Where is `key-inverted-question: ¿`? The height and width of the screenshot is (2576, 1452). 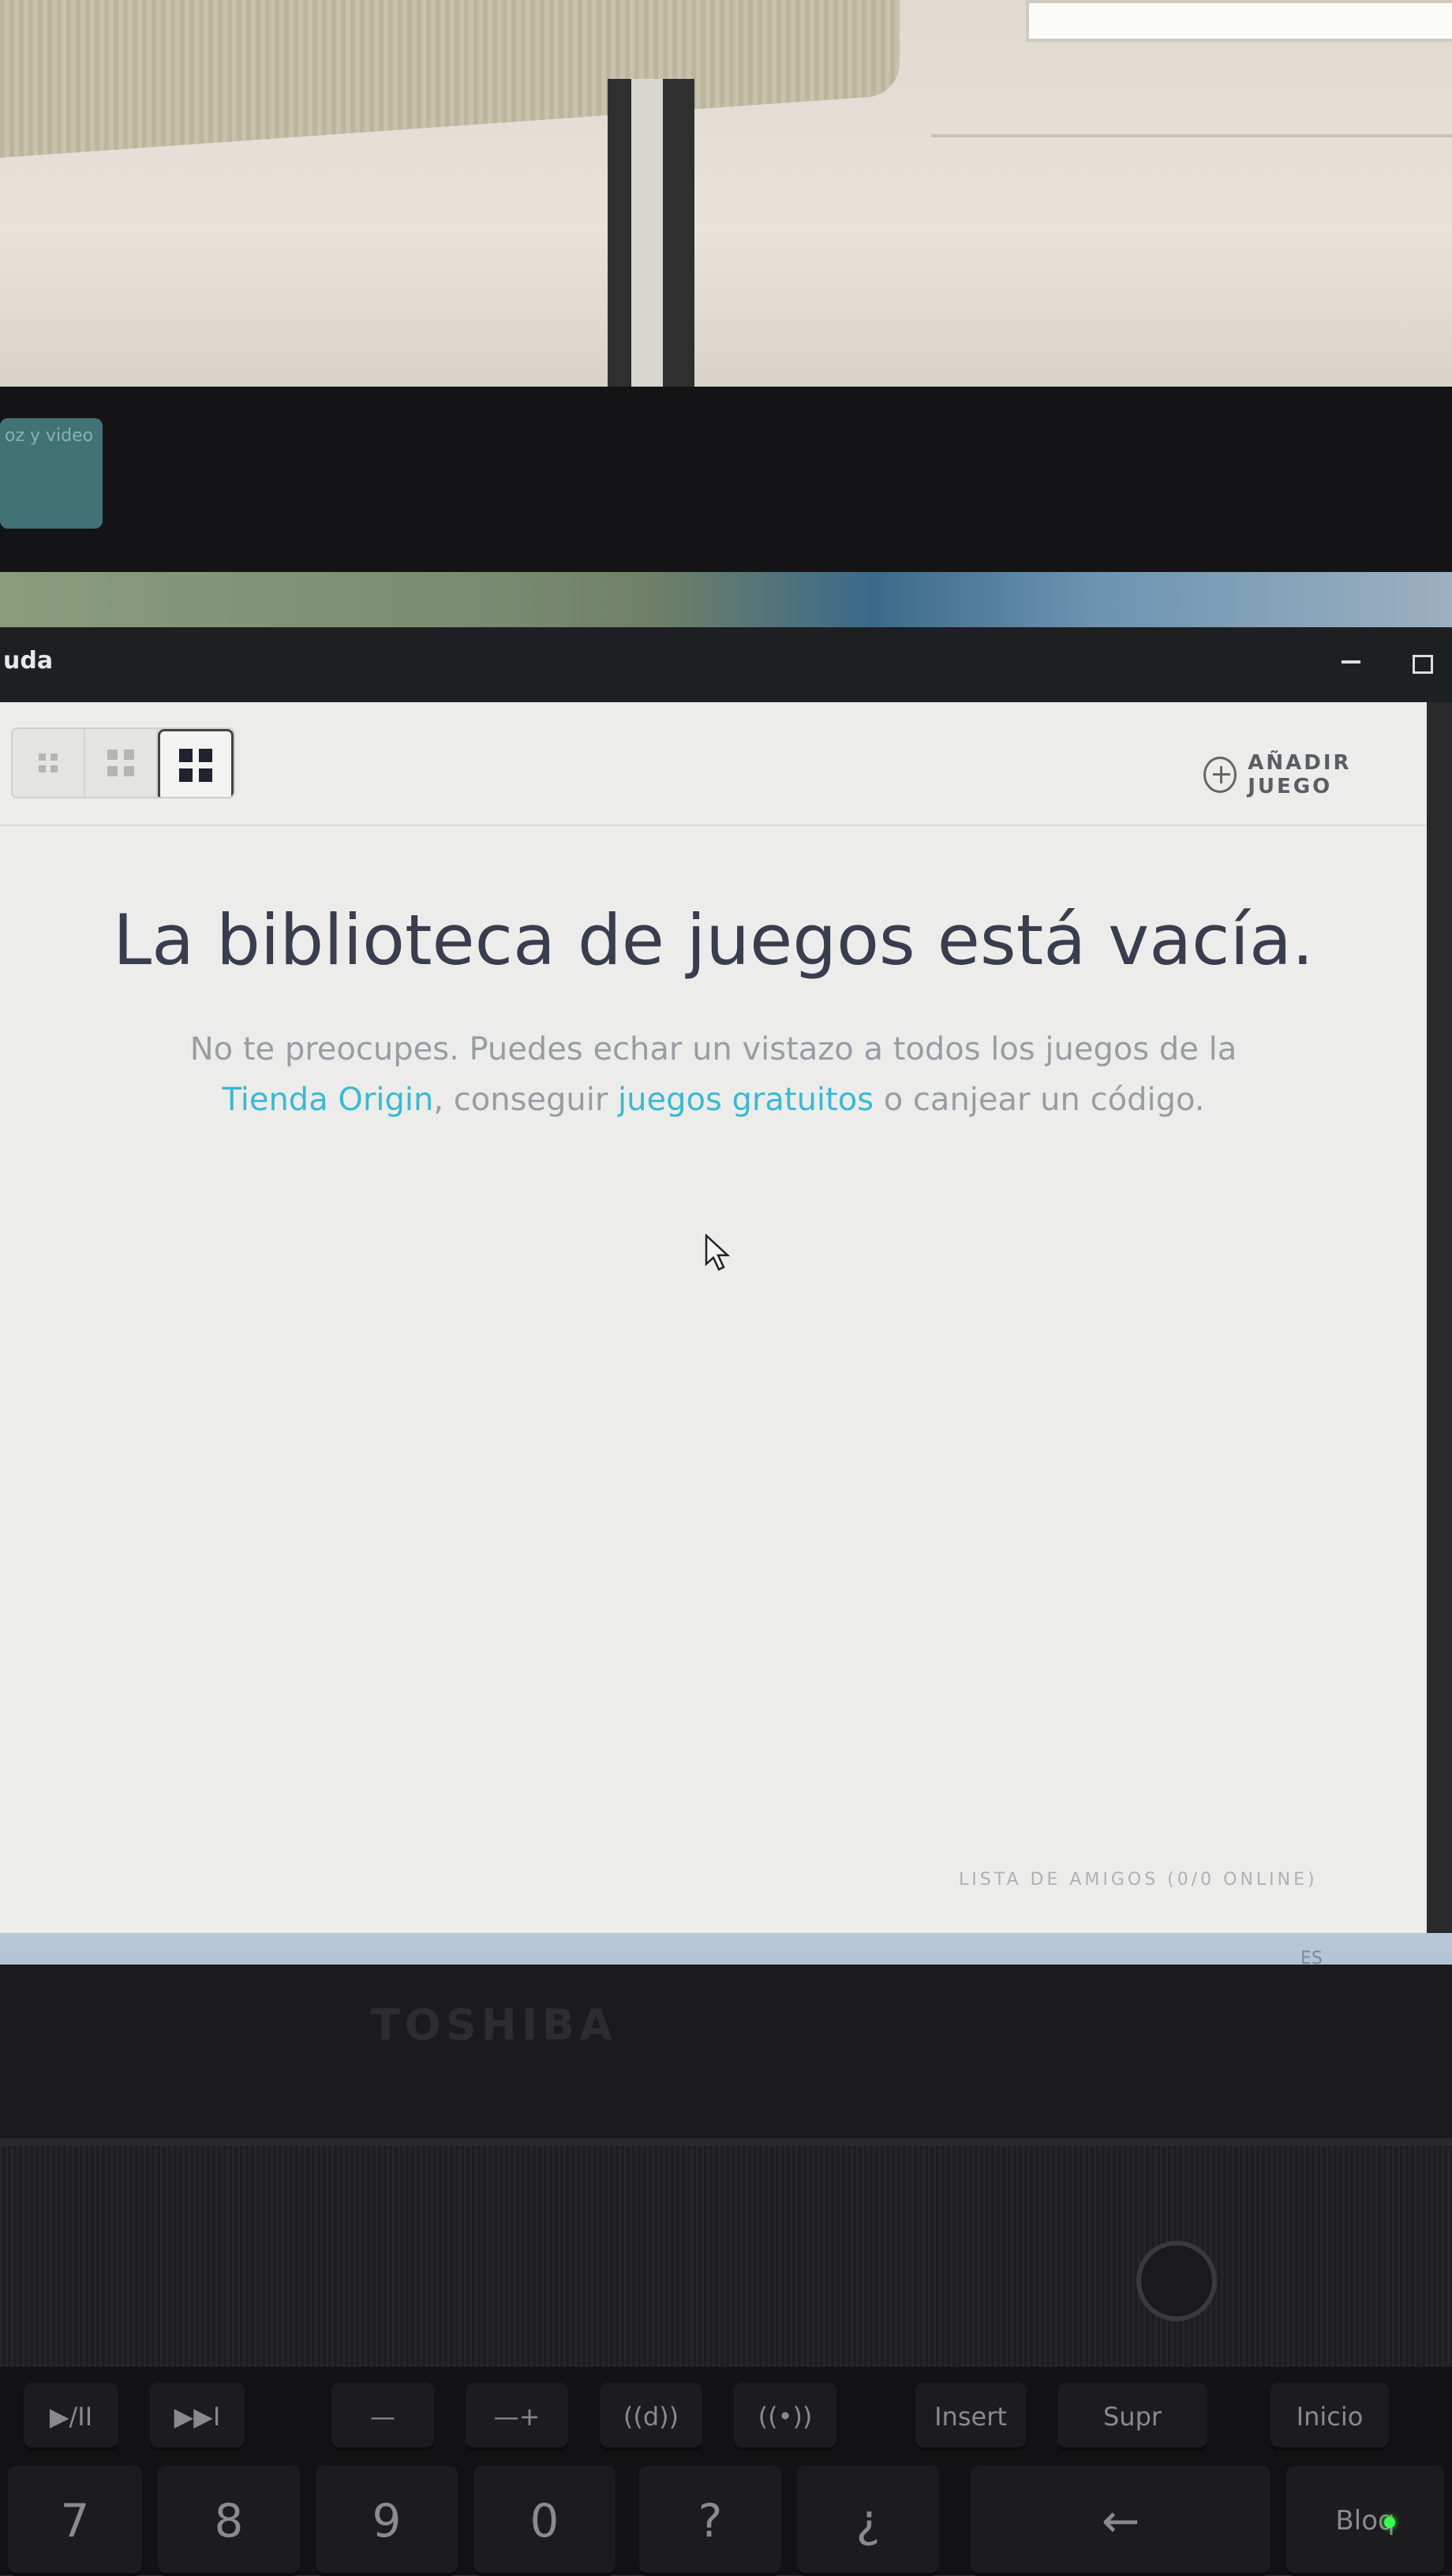 key-inverted-question: ¿ is located at coordinates (868, 2521).